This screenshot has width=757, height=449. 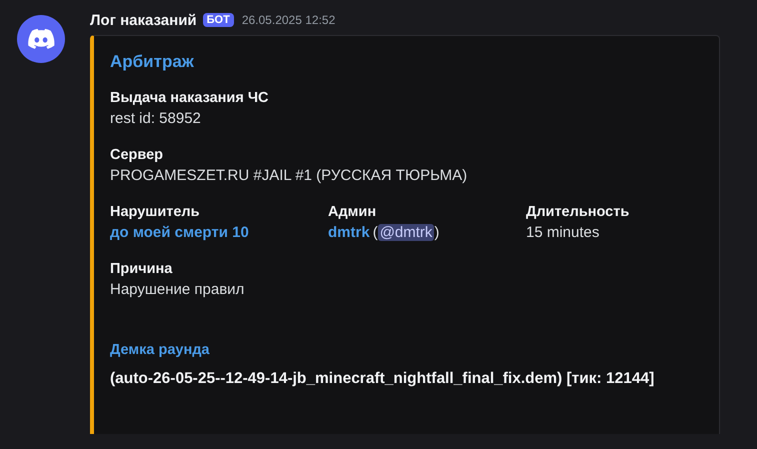 I want to click on field-name: Админ, so click(x=352, y=212).